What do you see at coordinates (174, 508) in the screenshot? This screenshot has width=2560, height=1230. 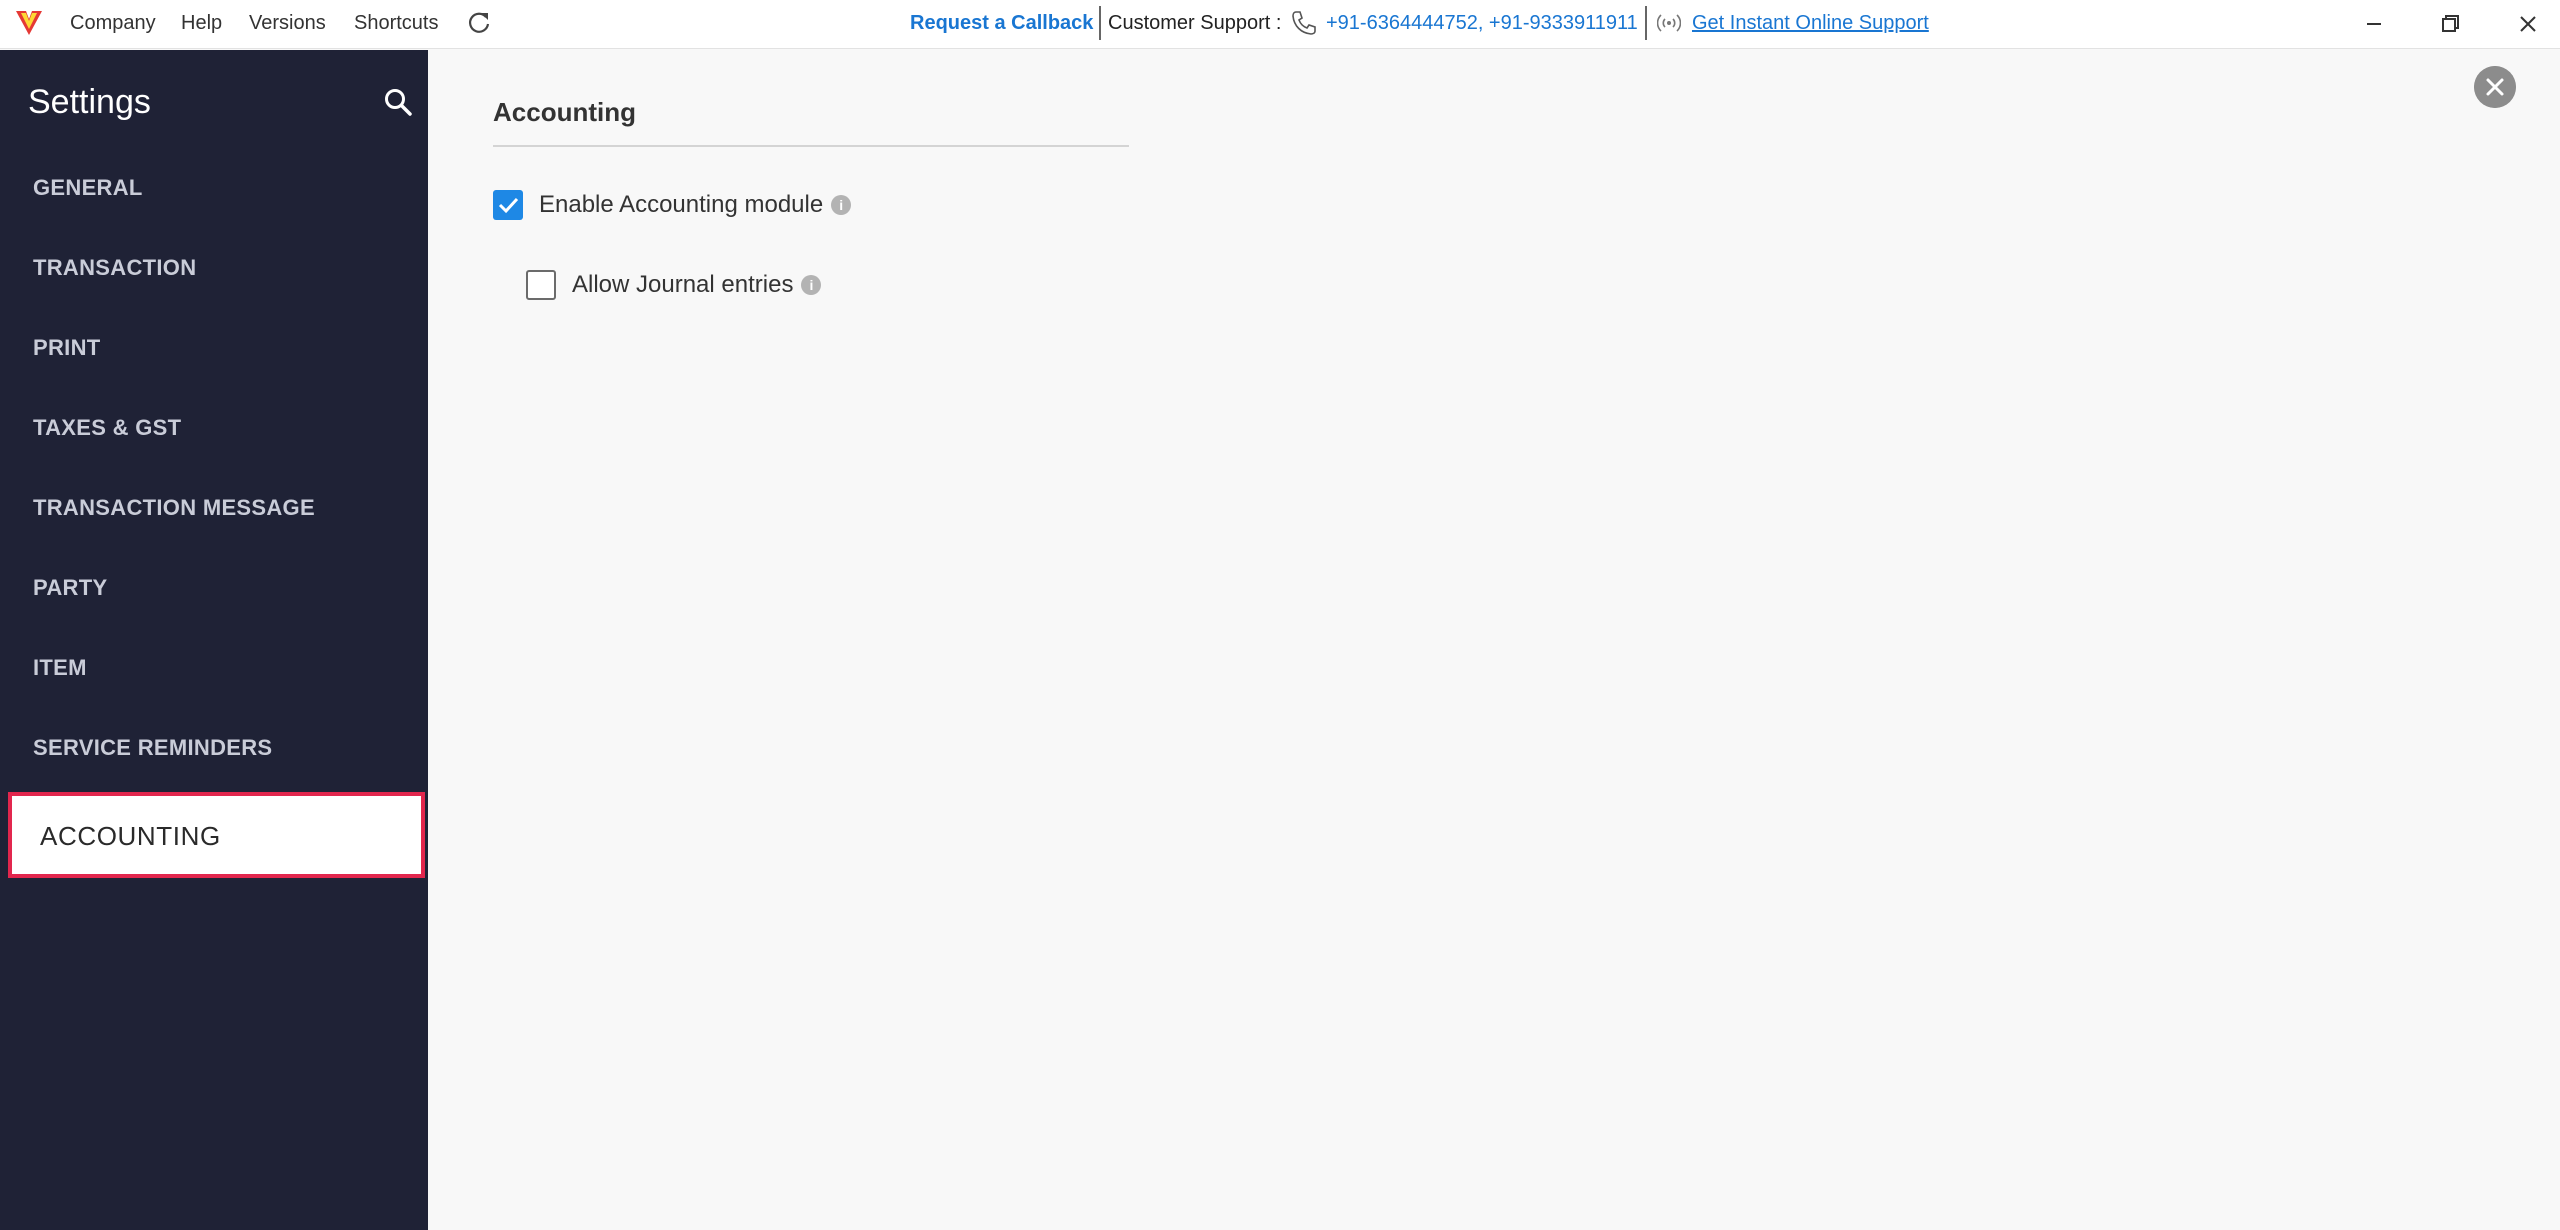 I see `sidebar-item-transaction-message: TRANSACTION MESSAGE` at bounding box center [174, 508].